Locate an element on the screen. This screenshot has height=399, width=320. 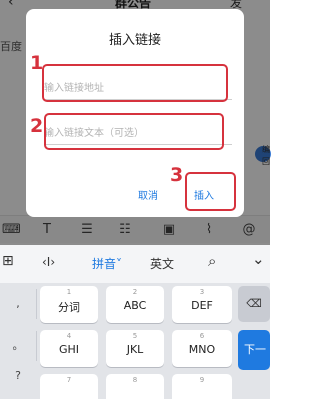
punctuation-question-key: ? is located at coordinates (18, 375).